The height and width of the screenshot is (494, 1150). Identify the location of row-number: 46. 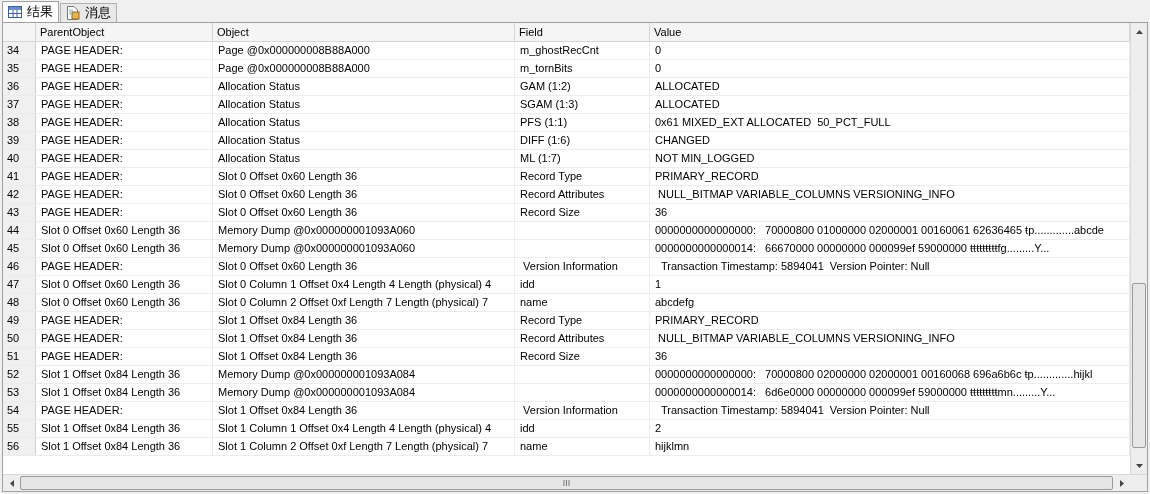
(19, 266).